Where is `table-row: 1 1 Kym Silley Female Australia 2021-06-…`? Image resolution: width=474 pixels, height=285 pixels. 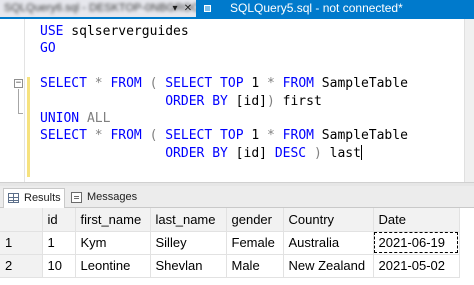
table-row: 1 1 Kym Silley Female Australia 2021-06-… is located at coordinates (230, 243).